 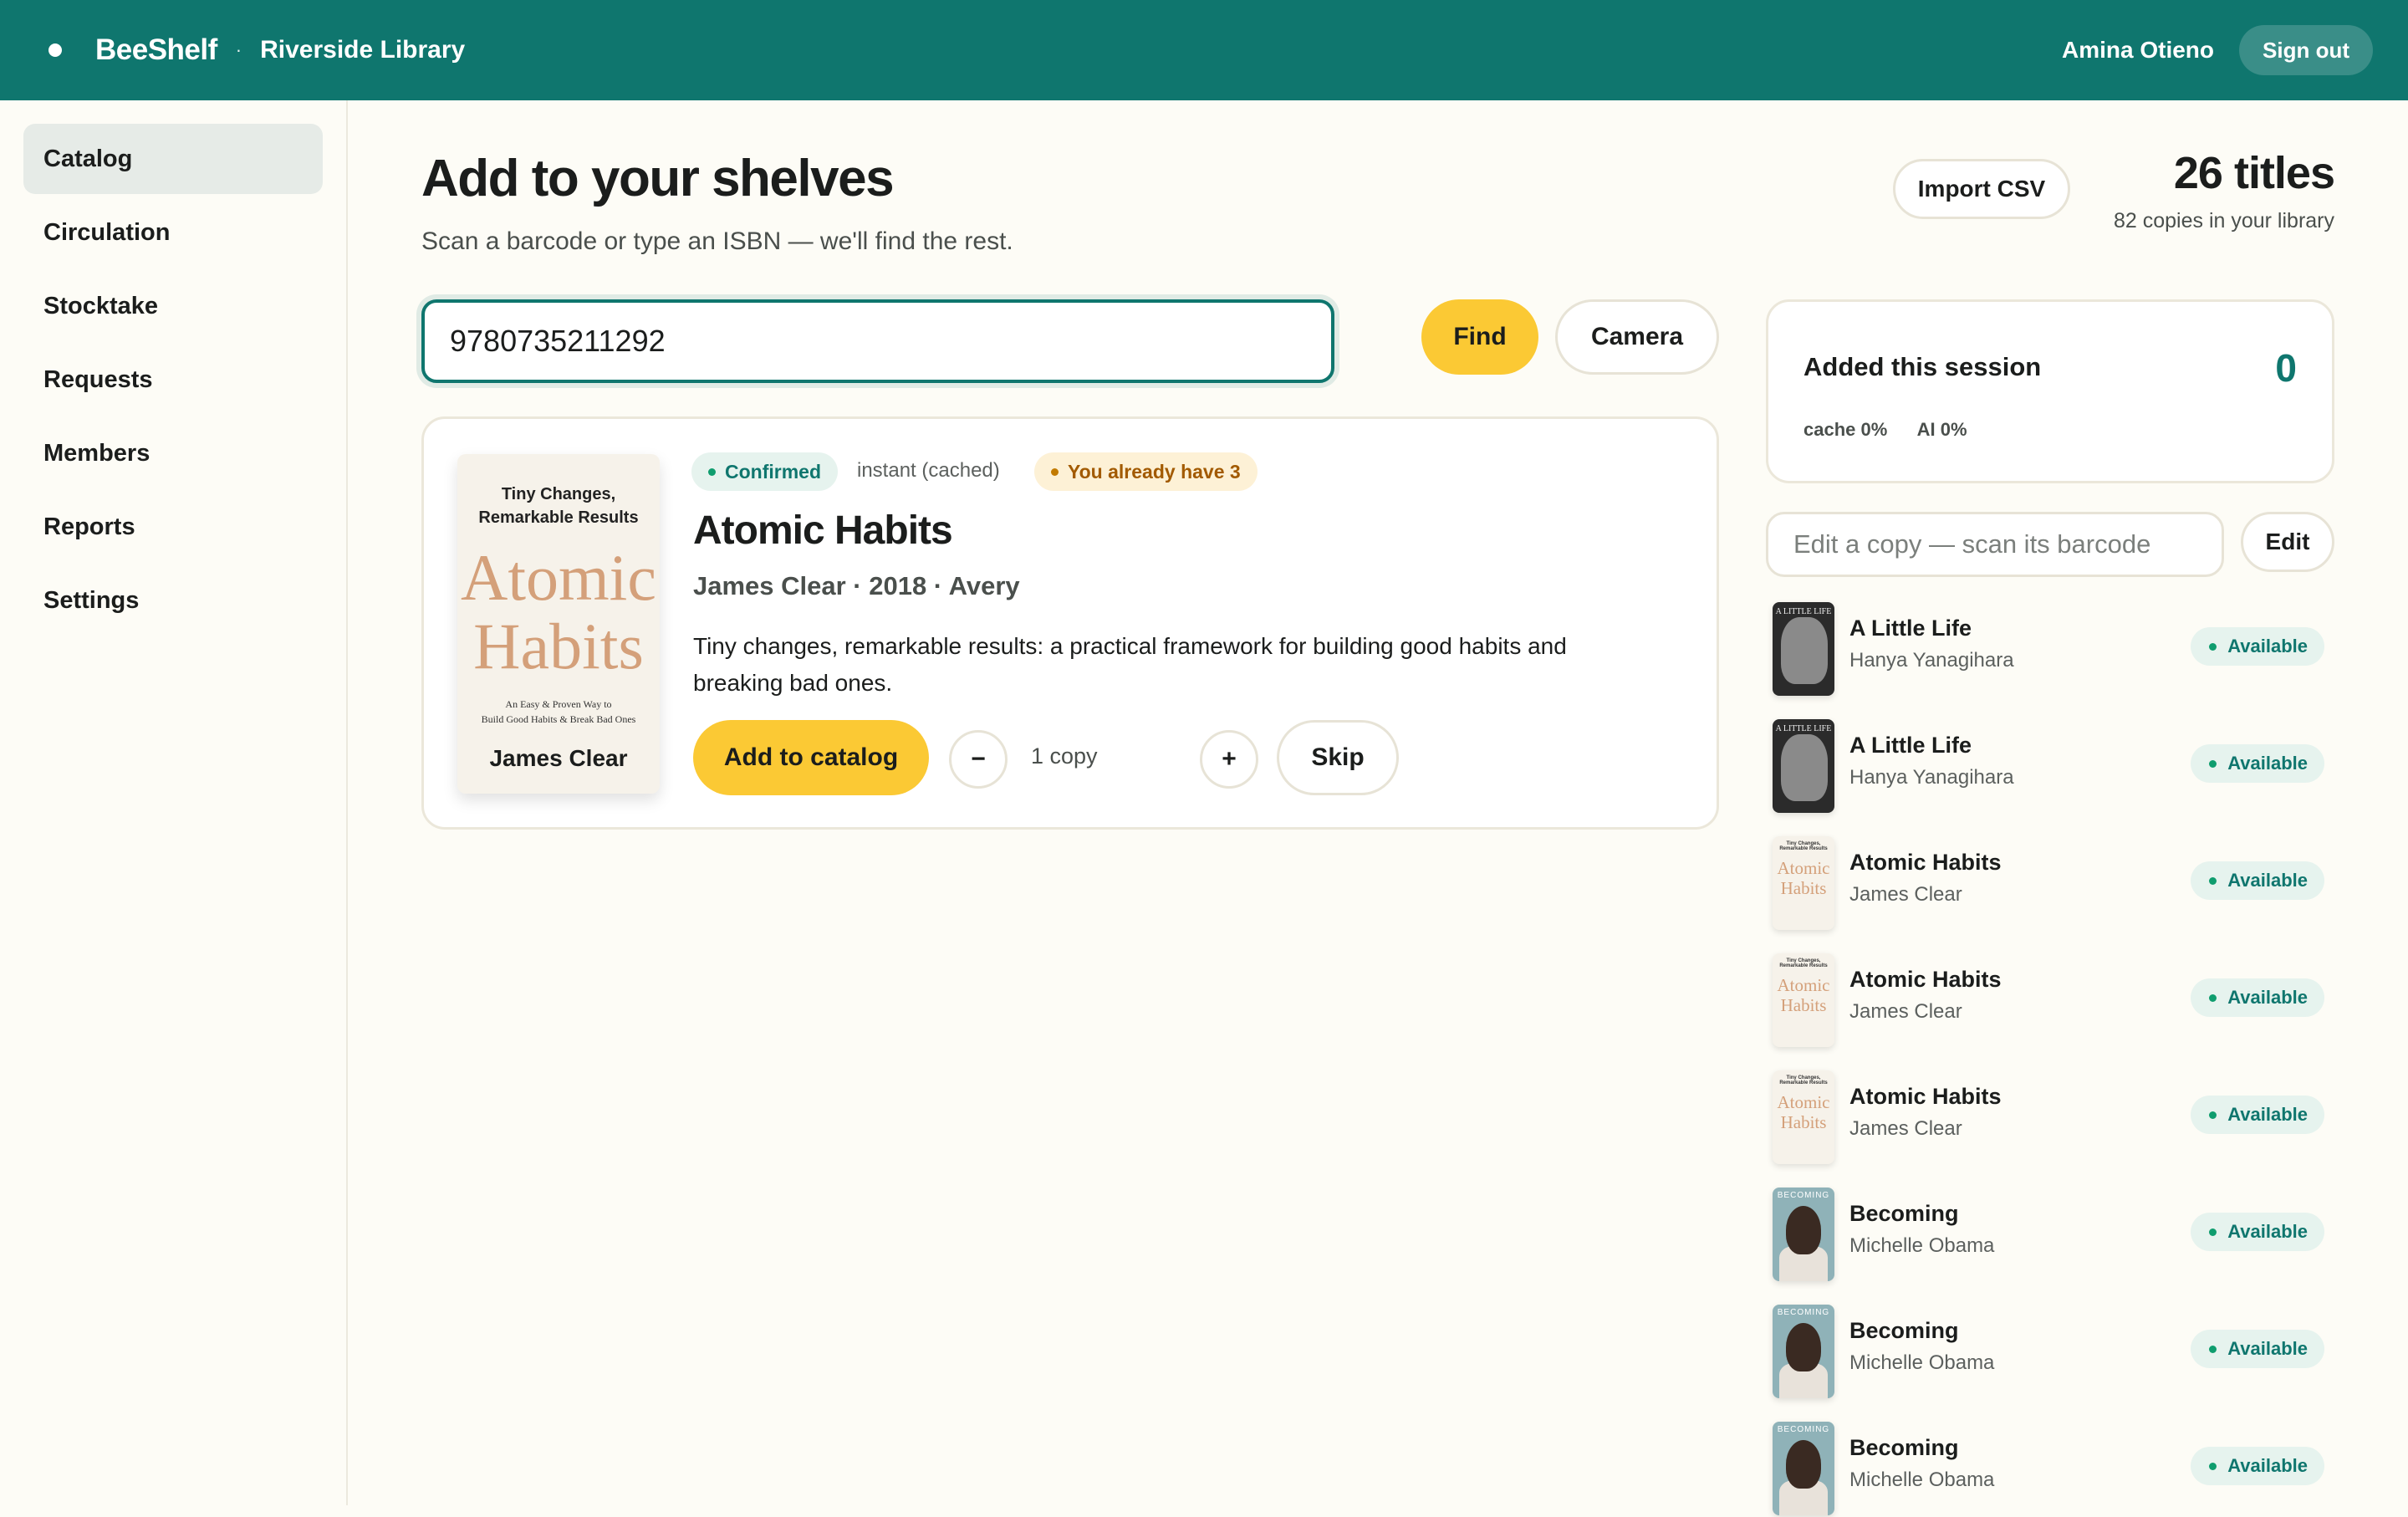 I want to click on ai-stat: AI 0%, so click(x=1941, y=429).